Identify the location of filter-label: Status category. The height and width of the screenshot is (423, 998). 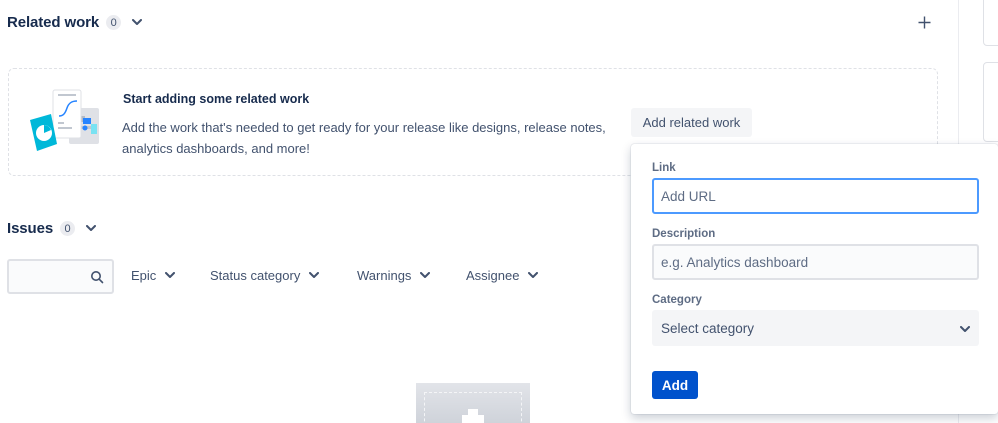
(255, 275).